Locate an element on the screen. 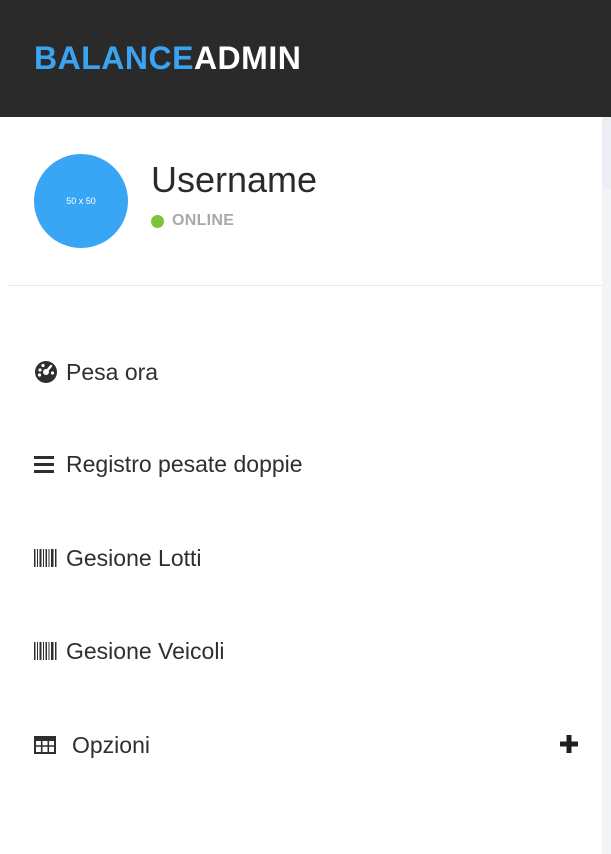  sidebar-item-label: Opzioni is located at coordinates (111, 744).